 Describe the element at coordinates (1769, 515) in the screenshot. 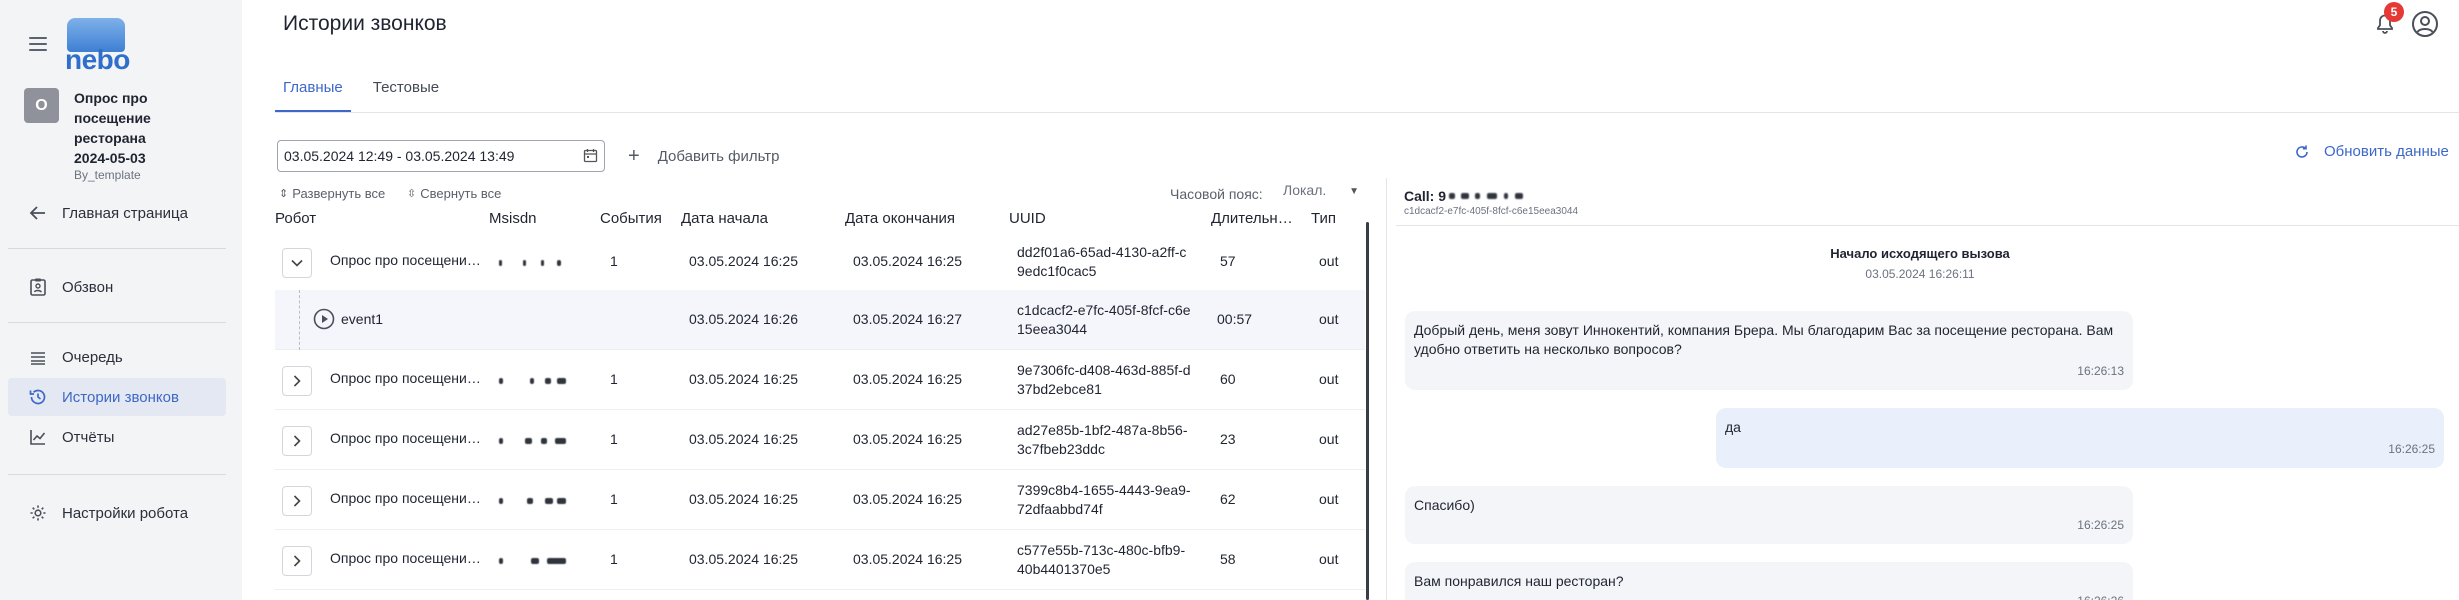

I see `bot-message: Спасибо) 16:26:25` at that location.